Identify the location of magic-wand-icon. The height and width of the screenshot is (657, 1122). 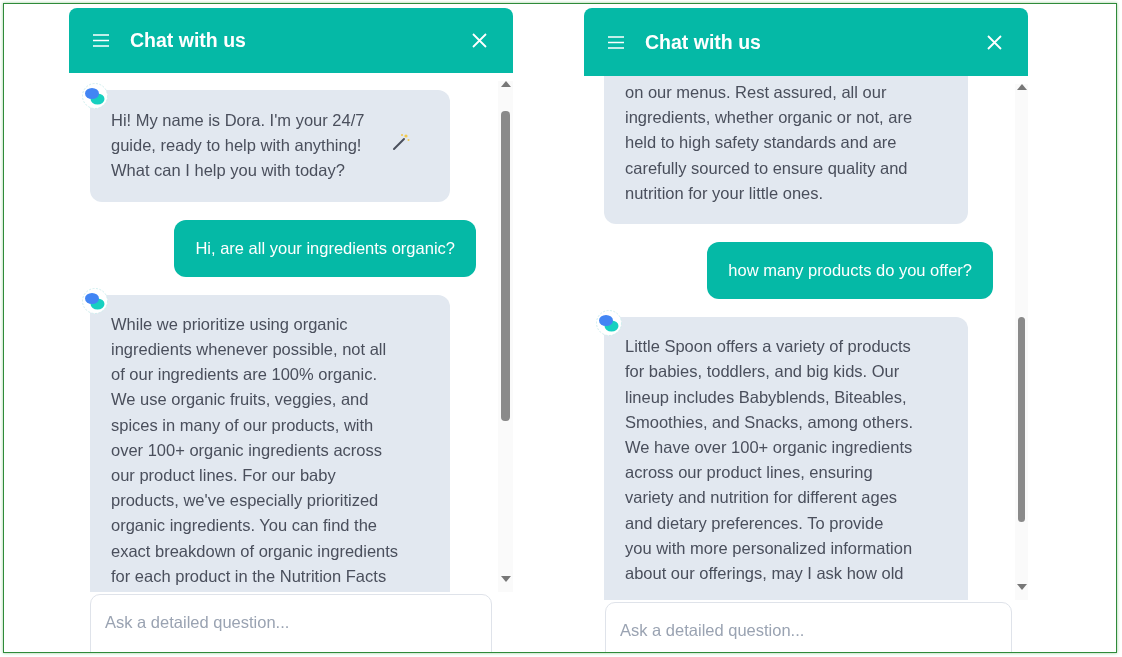
(401, 142).